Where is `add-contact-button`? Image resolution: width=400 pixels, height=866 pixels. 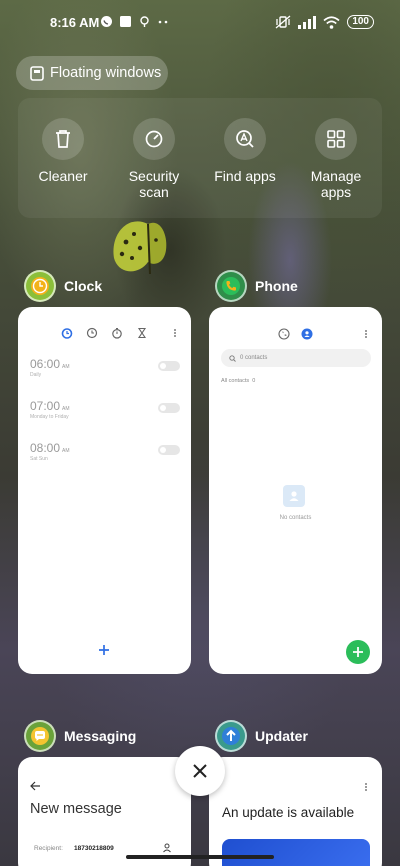
add-contact-button is located at coordinates (358, 652).